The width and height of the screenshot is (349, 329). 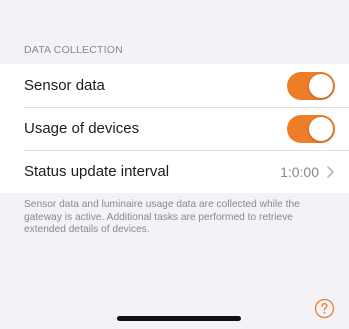 I want to click on usage-of-devices-toggle, so click(x=311, y=128).